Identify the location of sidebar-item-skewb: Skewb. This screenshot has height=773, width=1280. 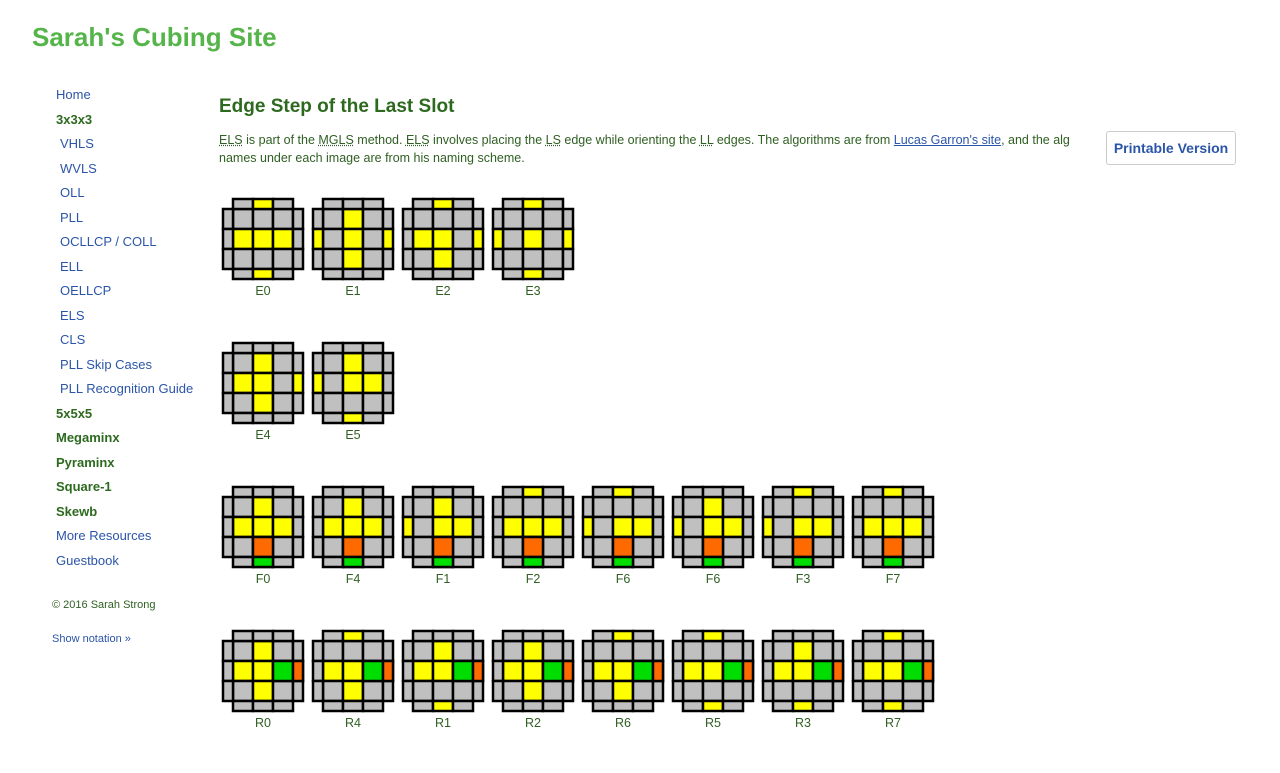
(132, 513).